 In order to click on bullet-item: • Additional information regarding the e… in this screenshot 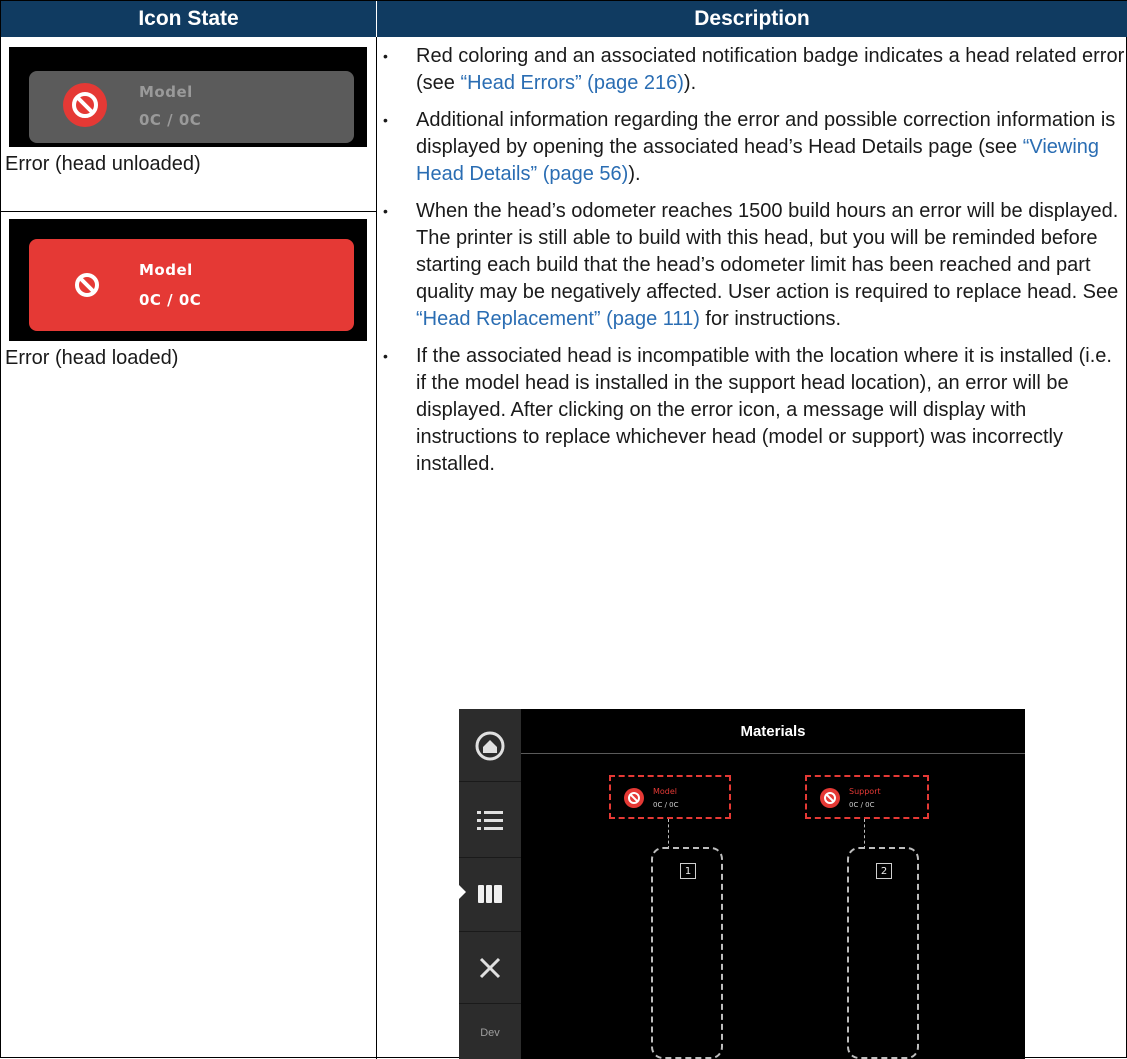, I will do `click(753, 147)`.